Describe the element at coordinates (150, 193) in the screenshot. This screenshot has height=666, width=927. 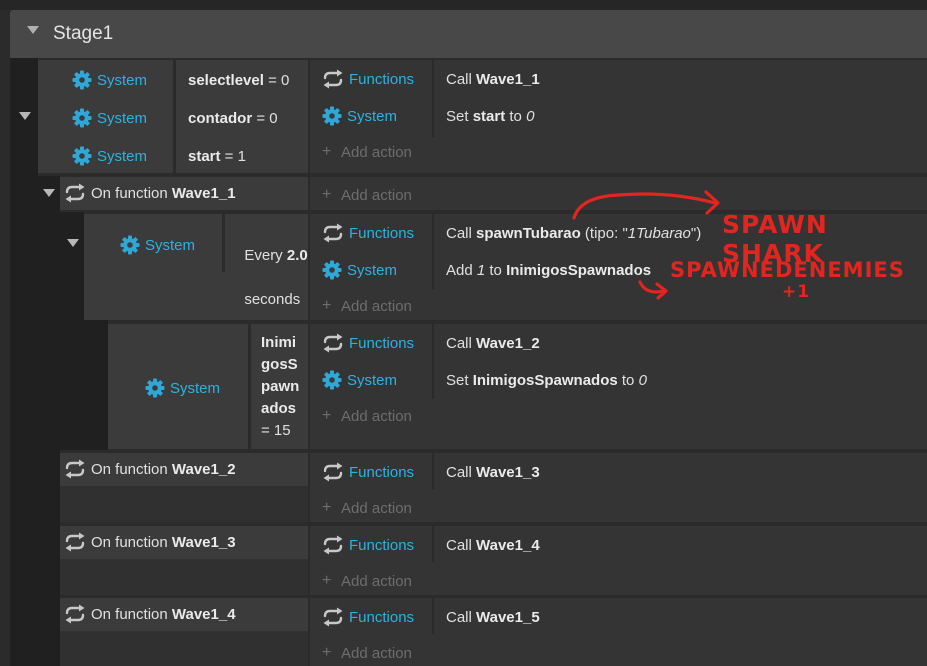
I see `on-function-condition: On function Wave1_1` at that location.